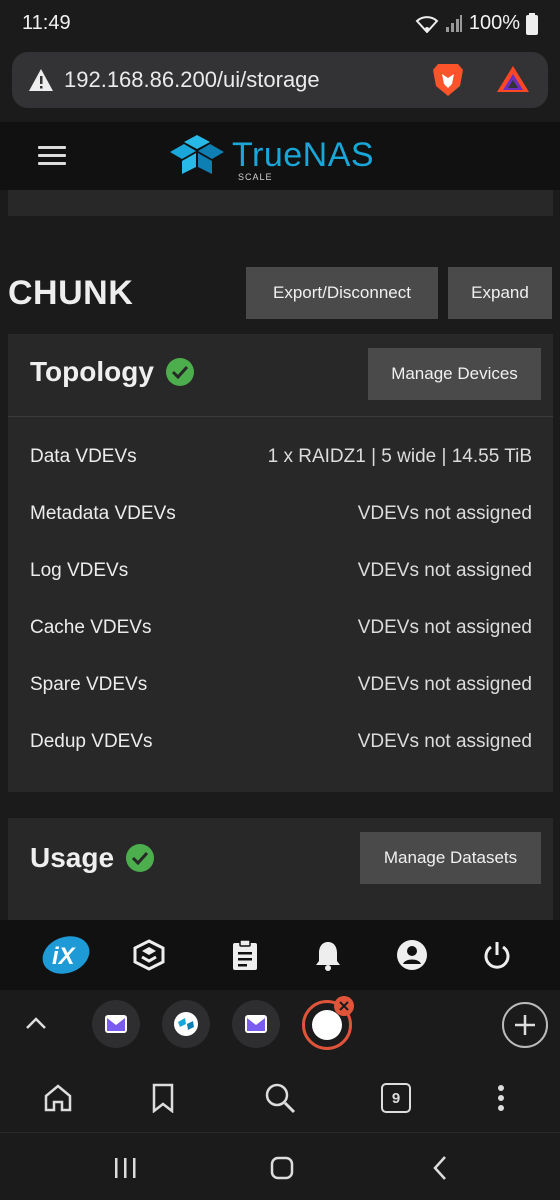 The image size is (560, 1200). I want to click on brave-shield-icon, so click(448, 80).